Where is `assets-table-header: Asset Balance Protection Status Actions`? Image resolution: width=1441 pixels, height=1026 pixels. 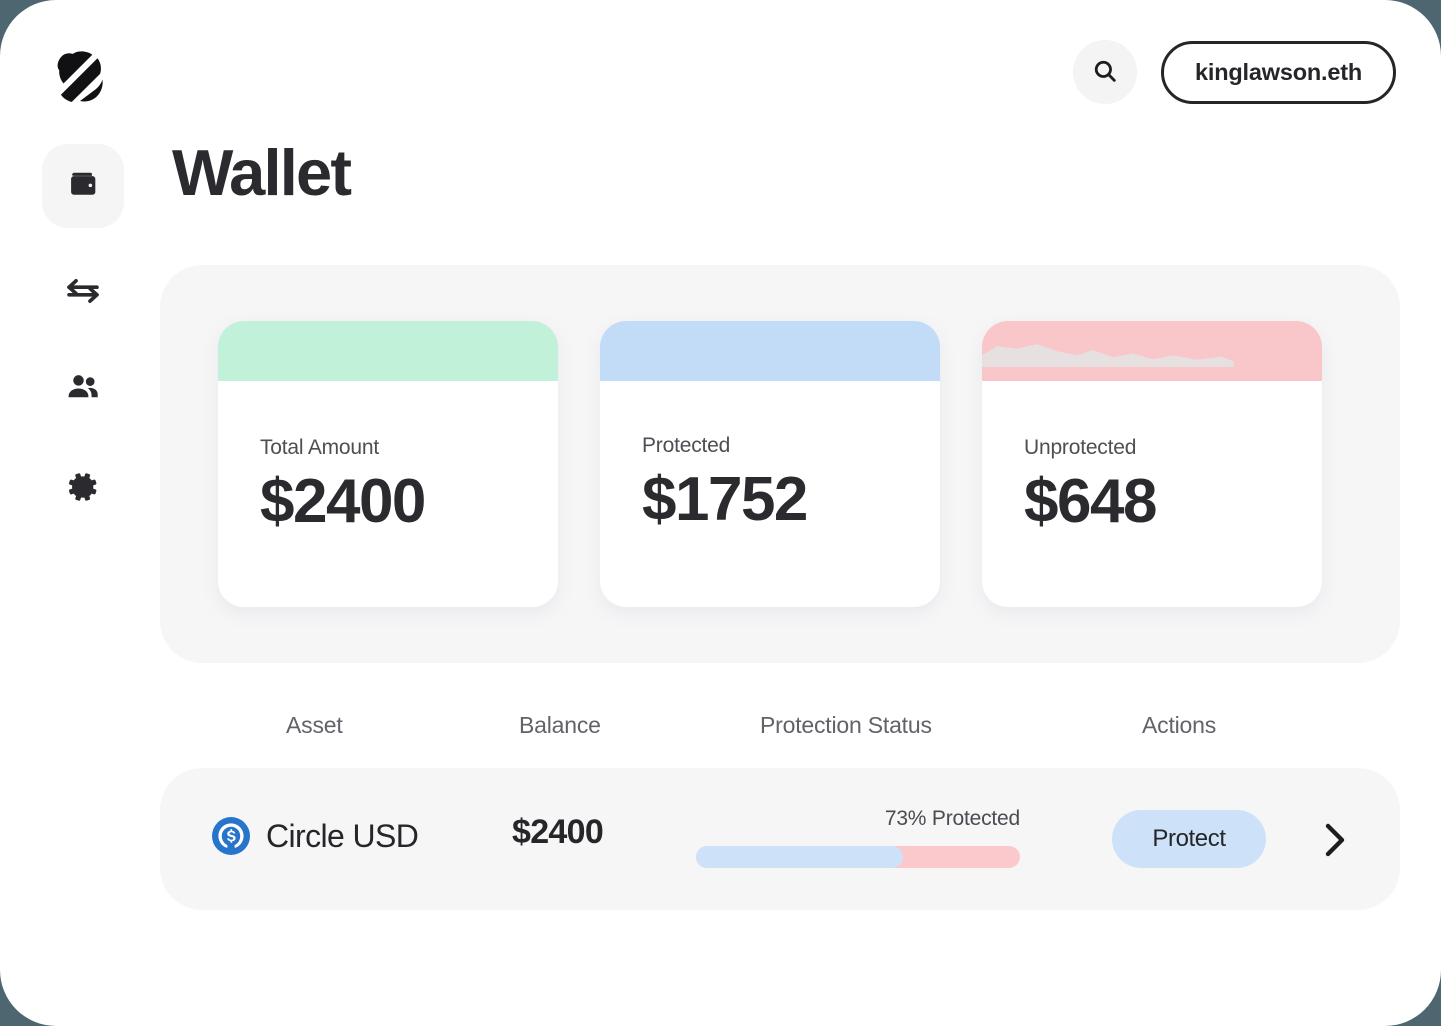 assets-table-header: Asset Balance Protection Status Actions is located at coordinates (780, 729).